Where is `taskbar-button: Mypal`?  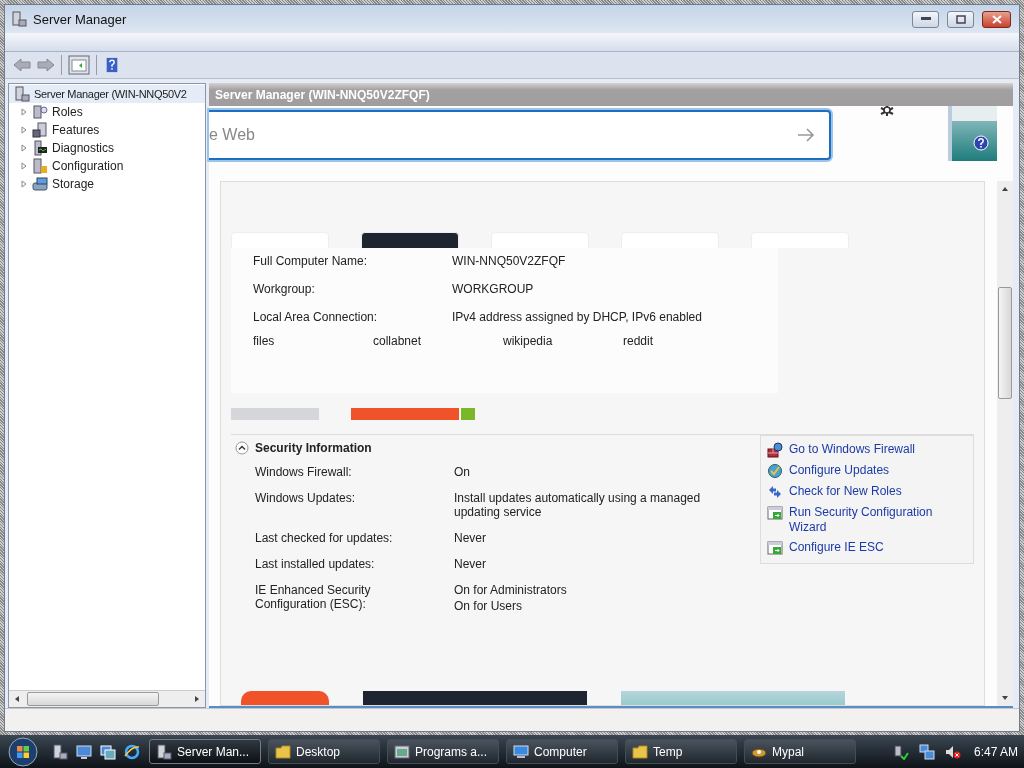 taskbar-button: Mypal is located at coordinates (800, 751).